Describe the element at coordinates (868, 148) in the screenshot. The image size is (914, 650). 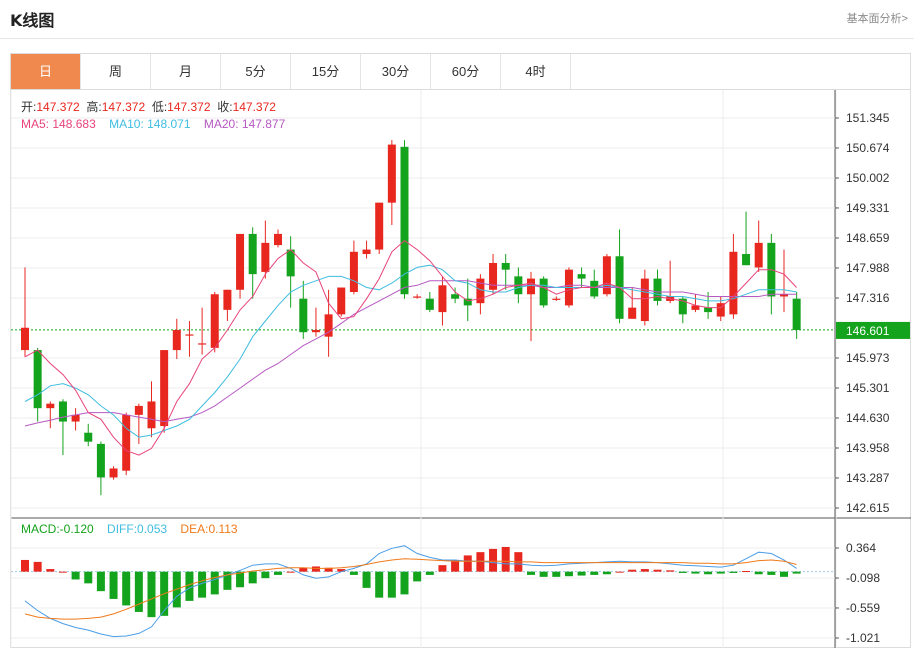
I see `price-tick-label: 150.674` at that location.